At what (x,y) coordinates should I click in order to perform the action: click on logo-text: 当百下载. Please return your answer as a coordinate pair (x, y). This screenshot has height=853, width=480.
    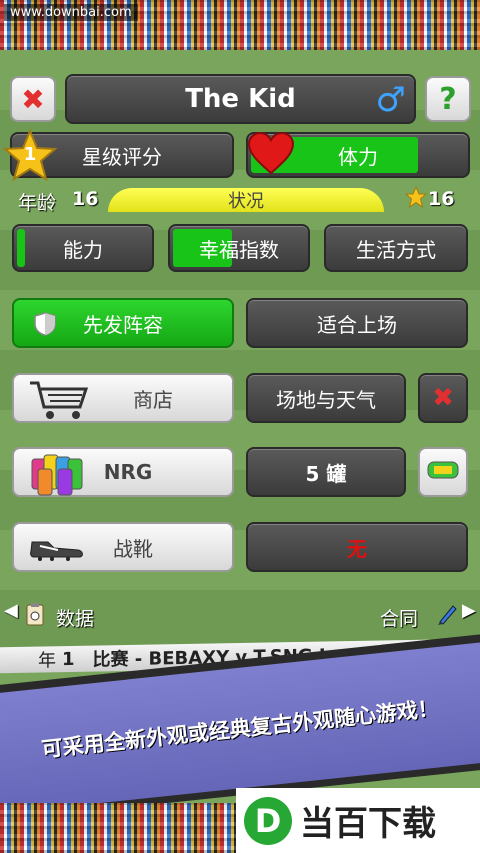
    Looking at the image, I should click on (368, 824).